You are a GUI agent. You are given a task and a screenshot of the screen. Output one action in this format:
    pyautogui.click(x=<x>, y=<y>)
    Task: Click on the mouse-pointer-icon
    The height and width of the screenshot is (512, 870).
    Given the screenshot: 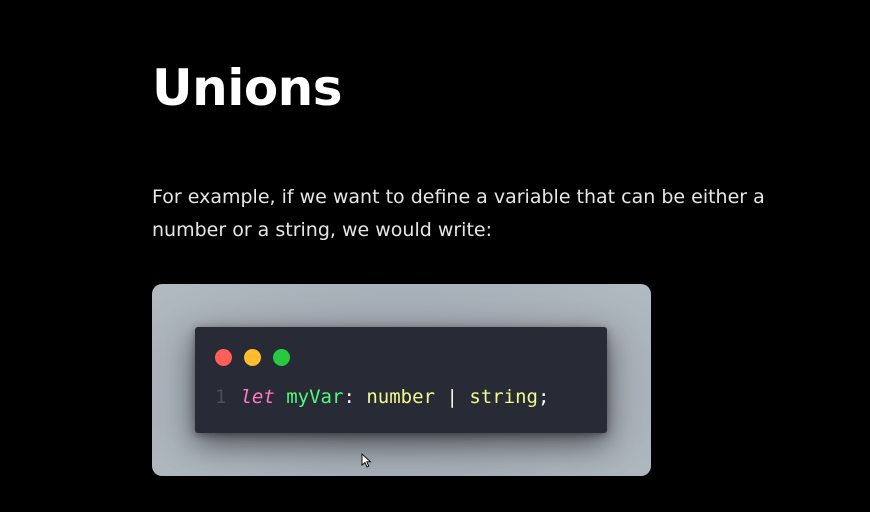 What is the action you would take?
    pyautogui.click(x=366, y=460)
    